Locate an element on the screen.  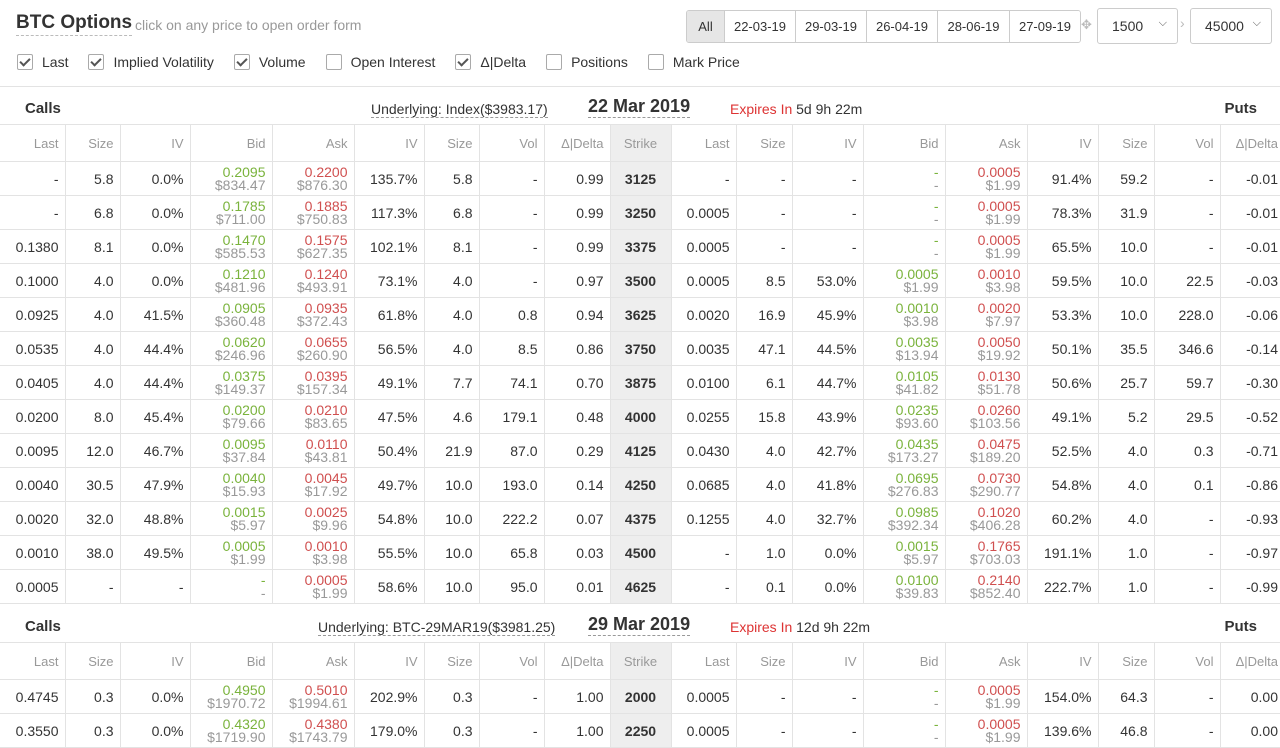
column-toggle-5: Positions is located at coordinates (587, 62).